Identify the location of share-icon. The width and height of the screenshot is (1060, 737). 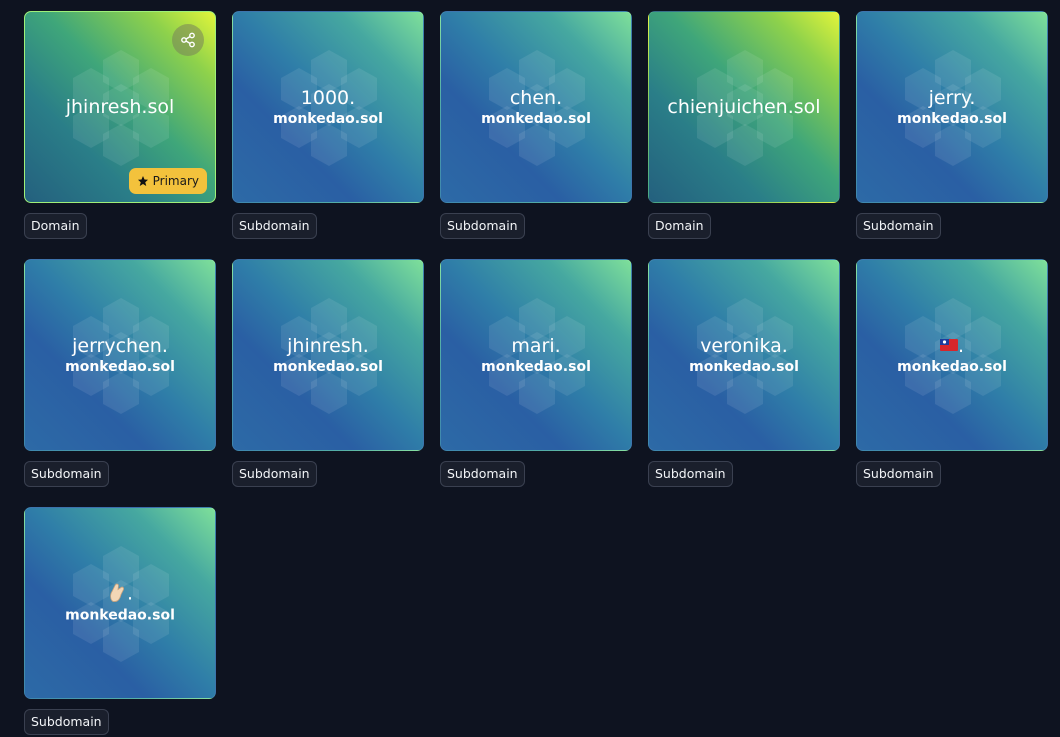
(188, 40).